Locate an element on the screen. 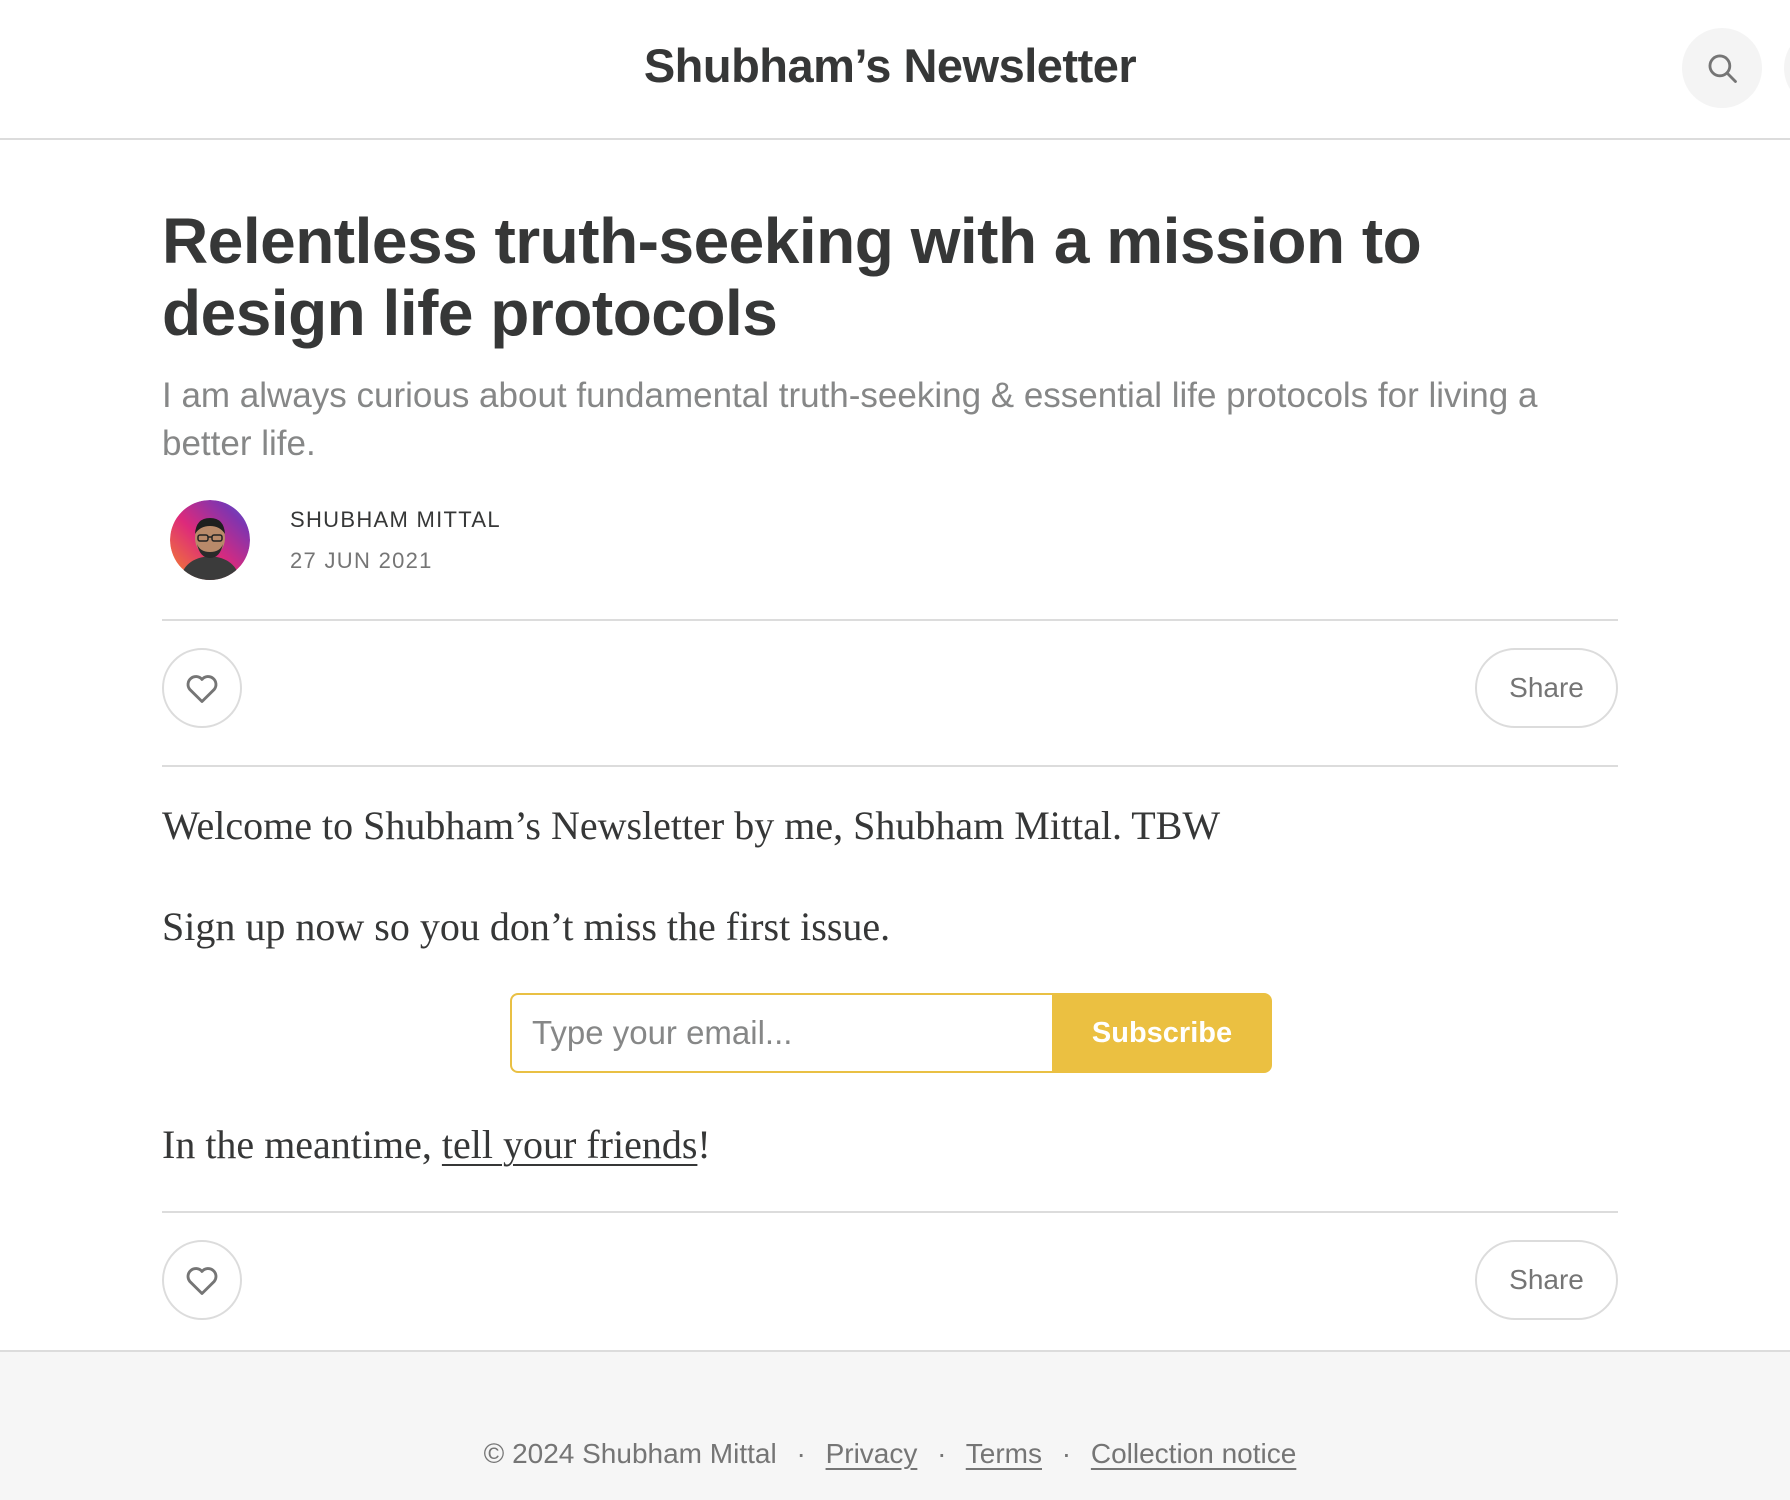 Image resolution: width=1790 pixels, height=1500 pixels. top-navbar: Shubham’s Newsletter is located at coordinates (895, 70).